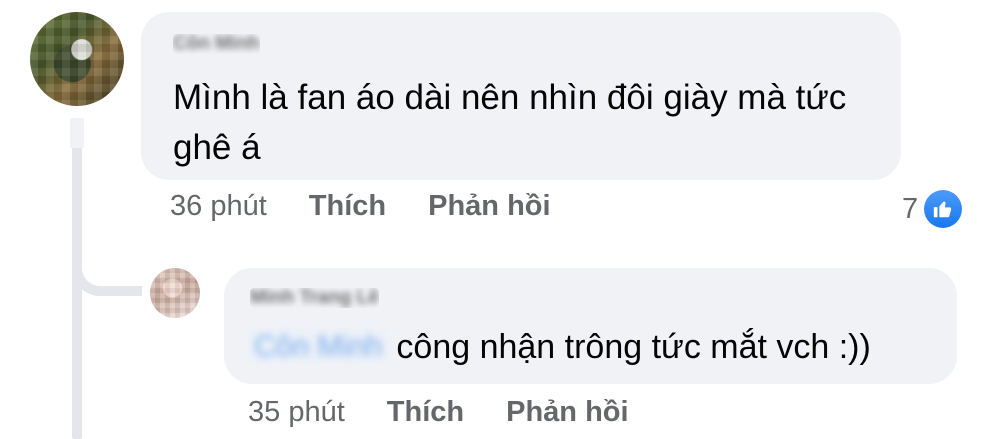 Image resolution: width=1000 pixels, height=439 pixels. I want to click on reply-actions: 35 phút Thích Phản hồi, so click(459, 412).